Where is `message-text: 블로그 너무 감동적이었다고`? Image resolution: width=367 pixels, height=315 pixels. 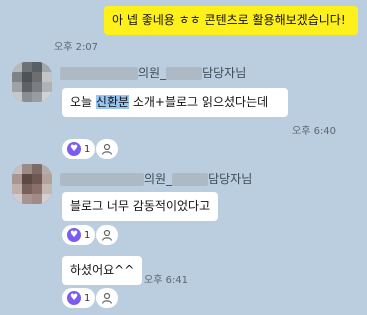
message-text: 블로그 너무 감동적이었다고 is located at coordinates (140, 206).